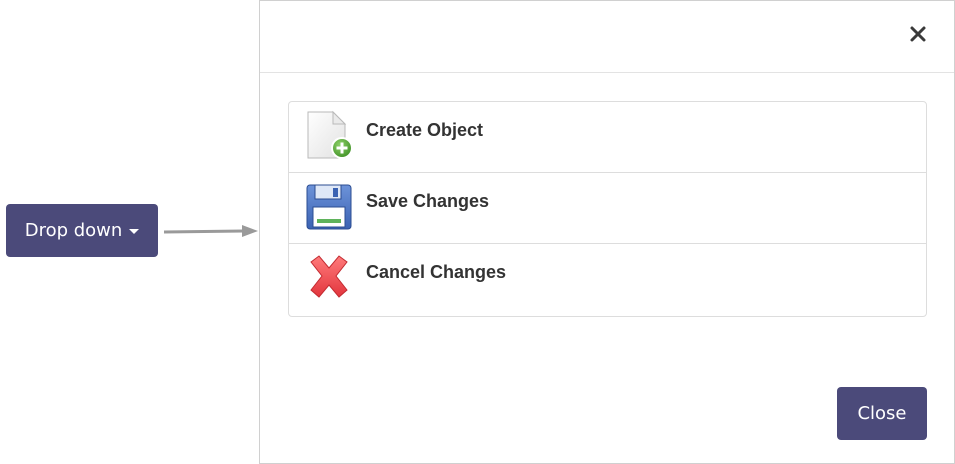  I want to click on list-item-label: Save Changes, so click(428, 201).